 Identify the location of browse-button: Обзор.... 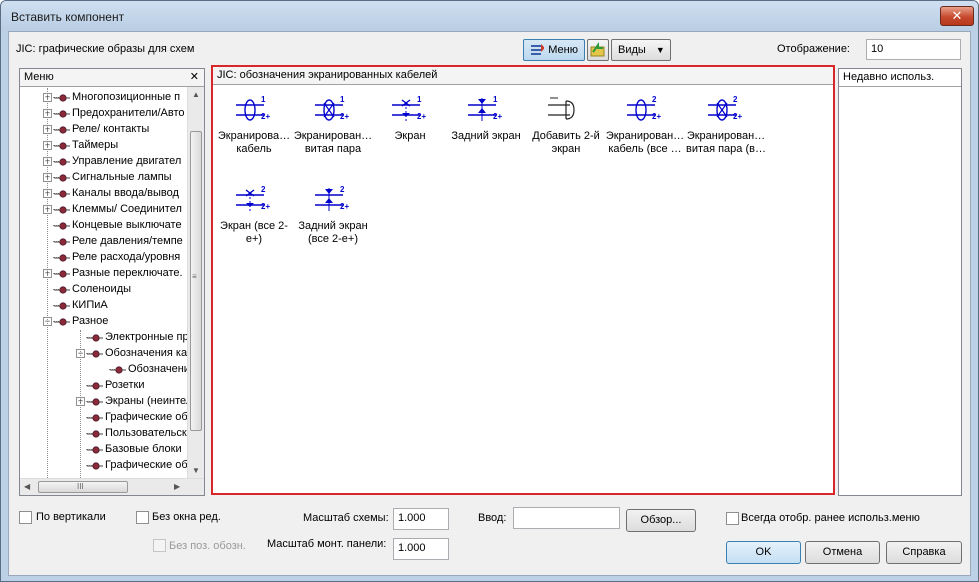
(661, 520).